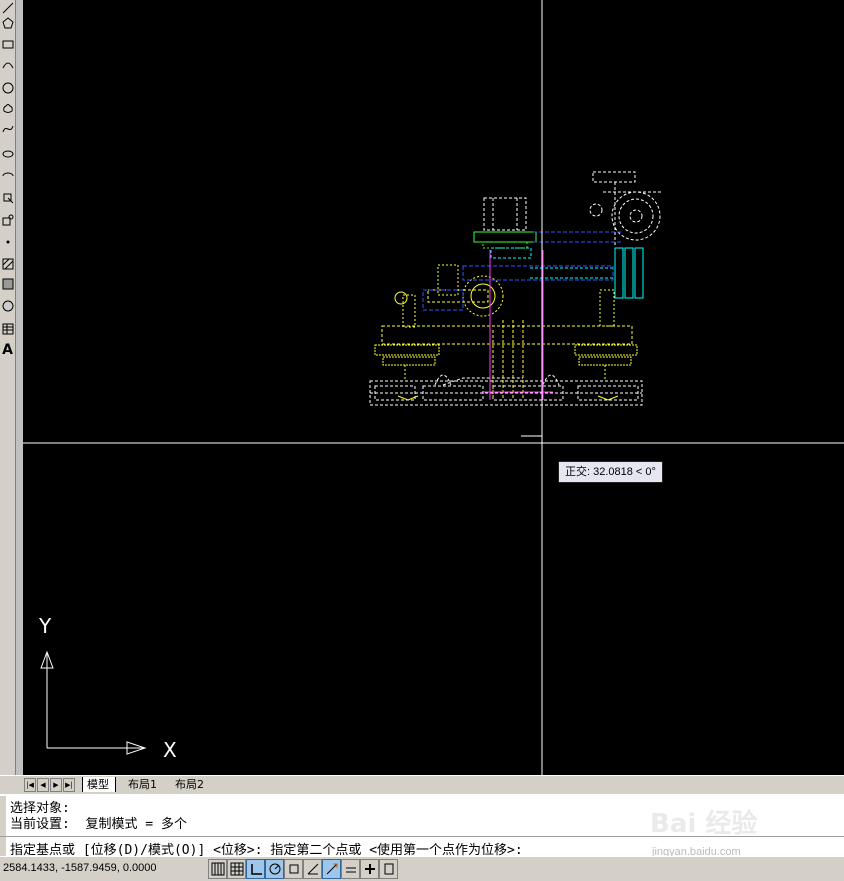 The image size is (844, 881). What do you see at coordinates (610, 472) in the screenshot?
I see `ortho-tooltip: 正交: 32.0818 < 0°` at bounding box center [610, 472].